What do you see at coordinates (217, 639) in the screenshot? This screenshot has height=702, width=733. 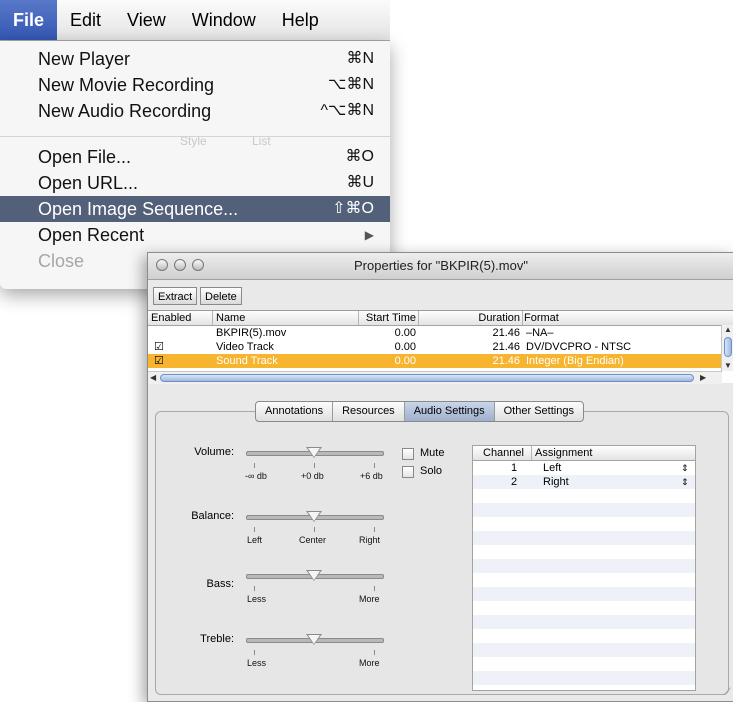 I see `treble-label: Treble:` at bounding box center [217, 639].